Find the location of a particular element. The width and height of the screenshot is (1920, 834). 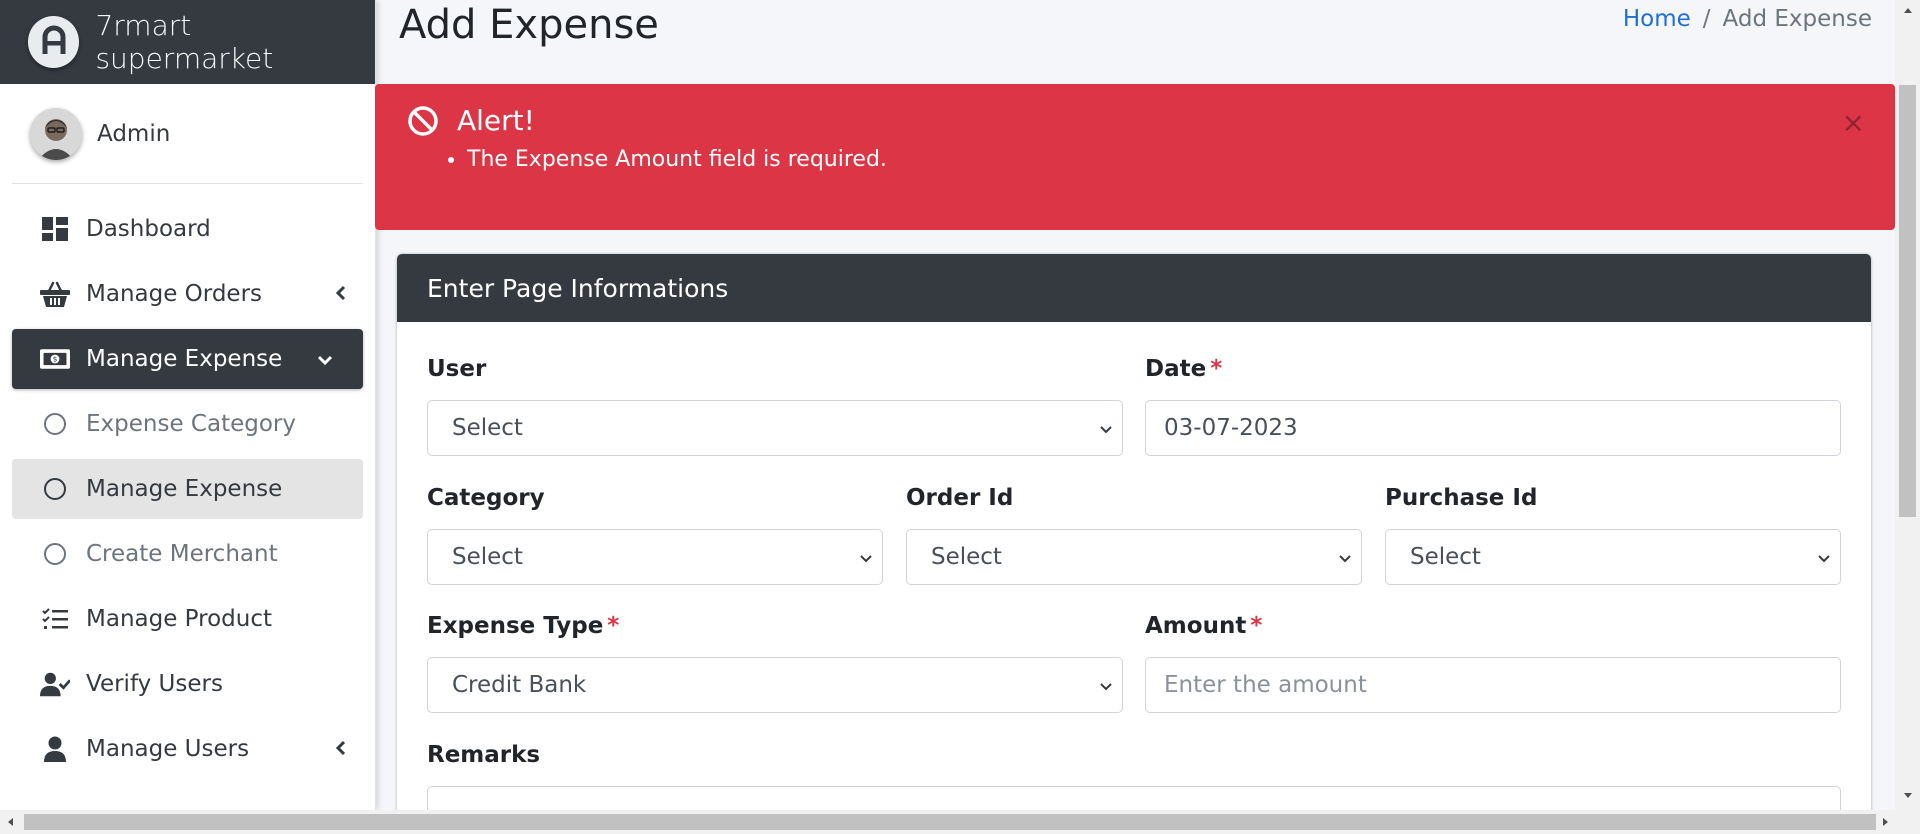

expense-type-select: Credit Bank is located at coordinates (775, 685).